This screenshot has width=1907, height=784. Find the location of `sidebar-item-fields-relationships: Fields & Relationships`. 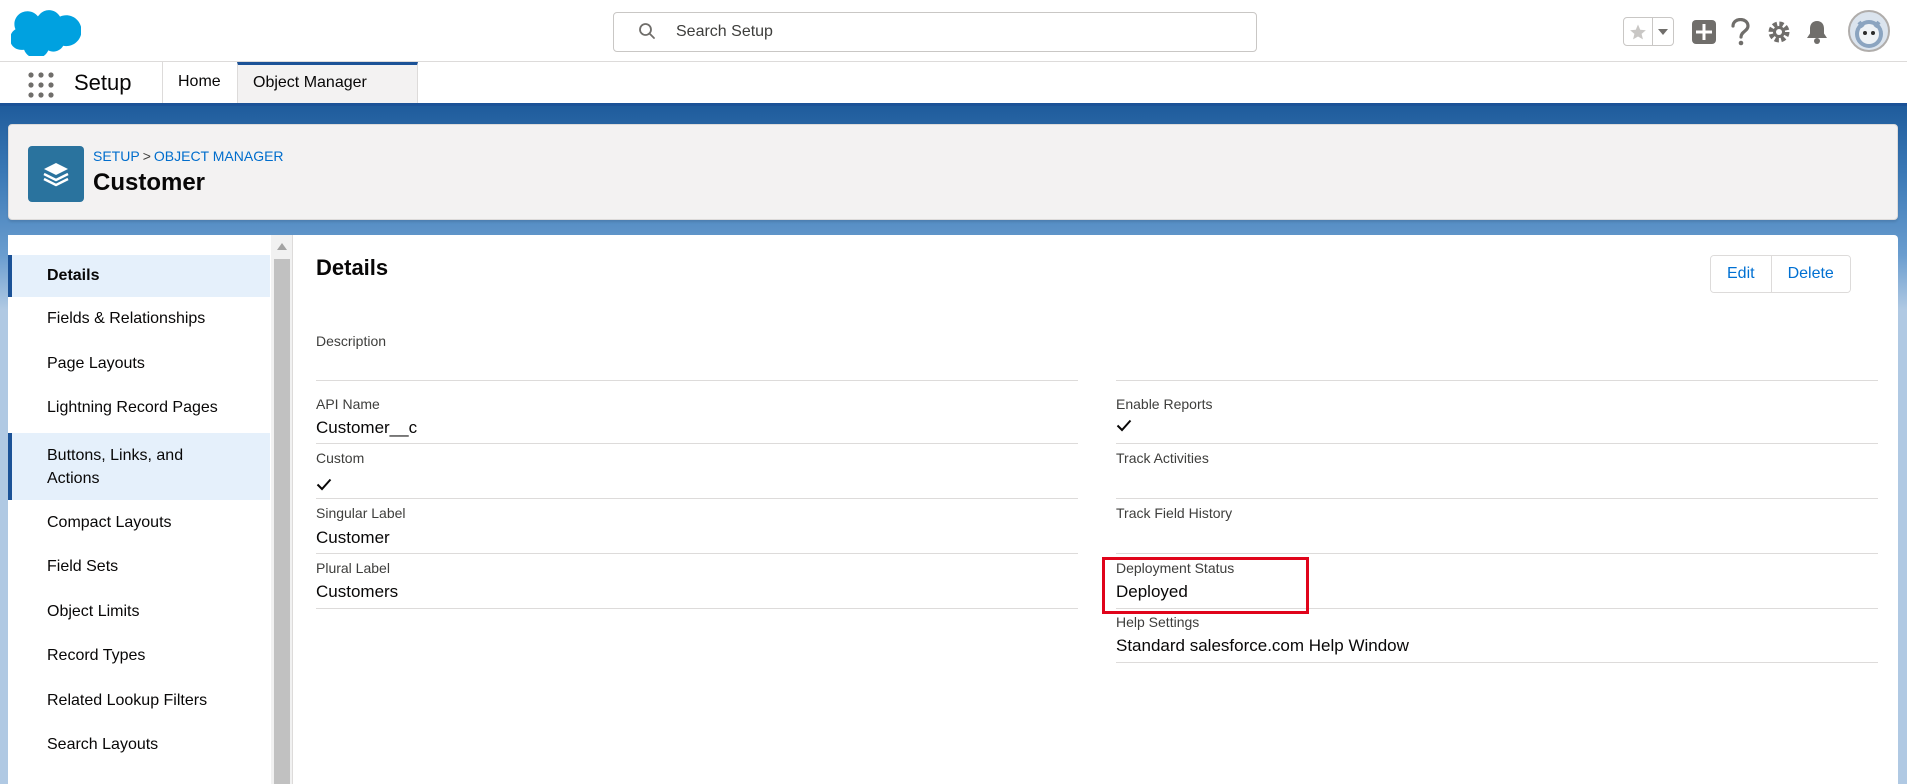

sidebar-item-fields-relationships: Fields & Relationships is located at coordinates (139, 319).